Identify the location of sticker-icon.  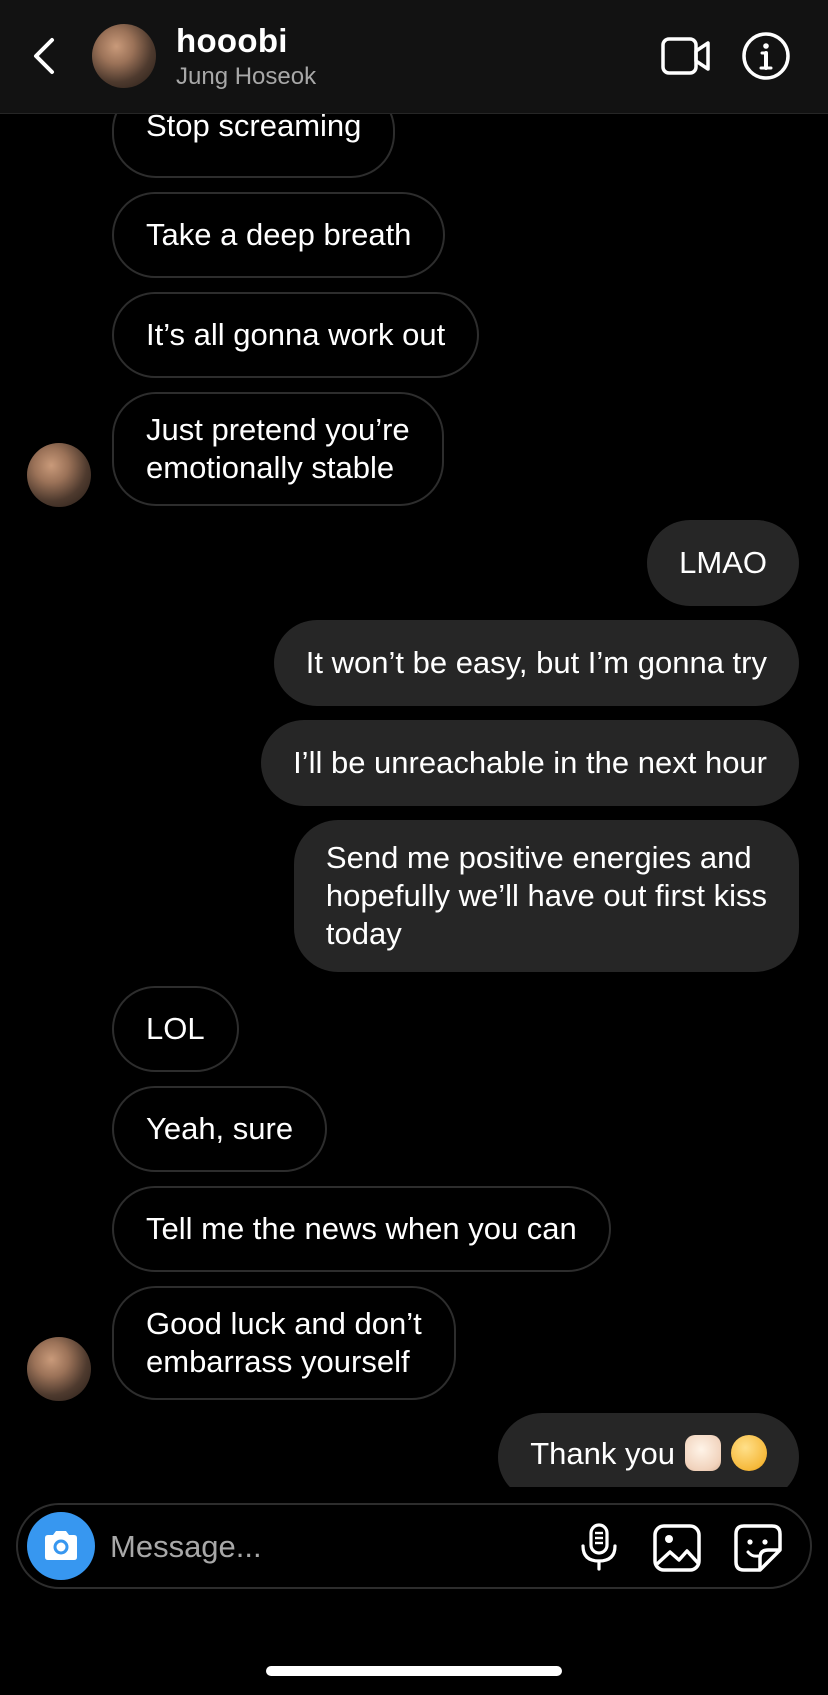
(758, 1548).